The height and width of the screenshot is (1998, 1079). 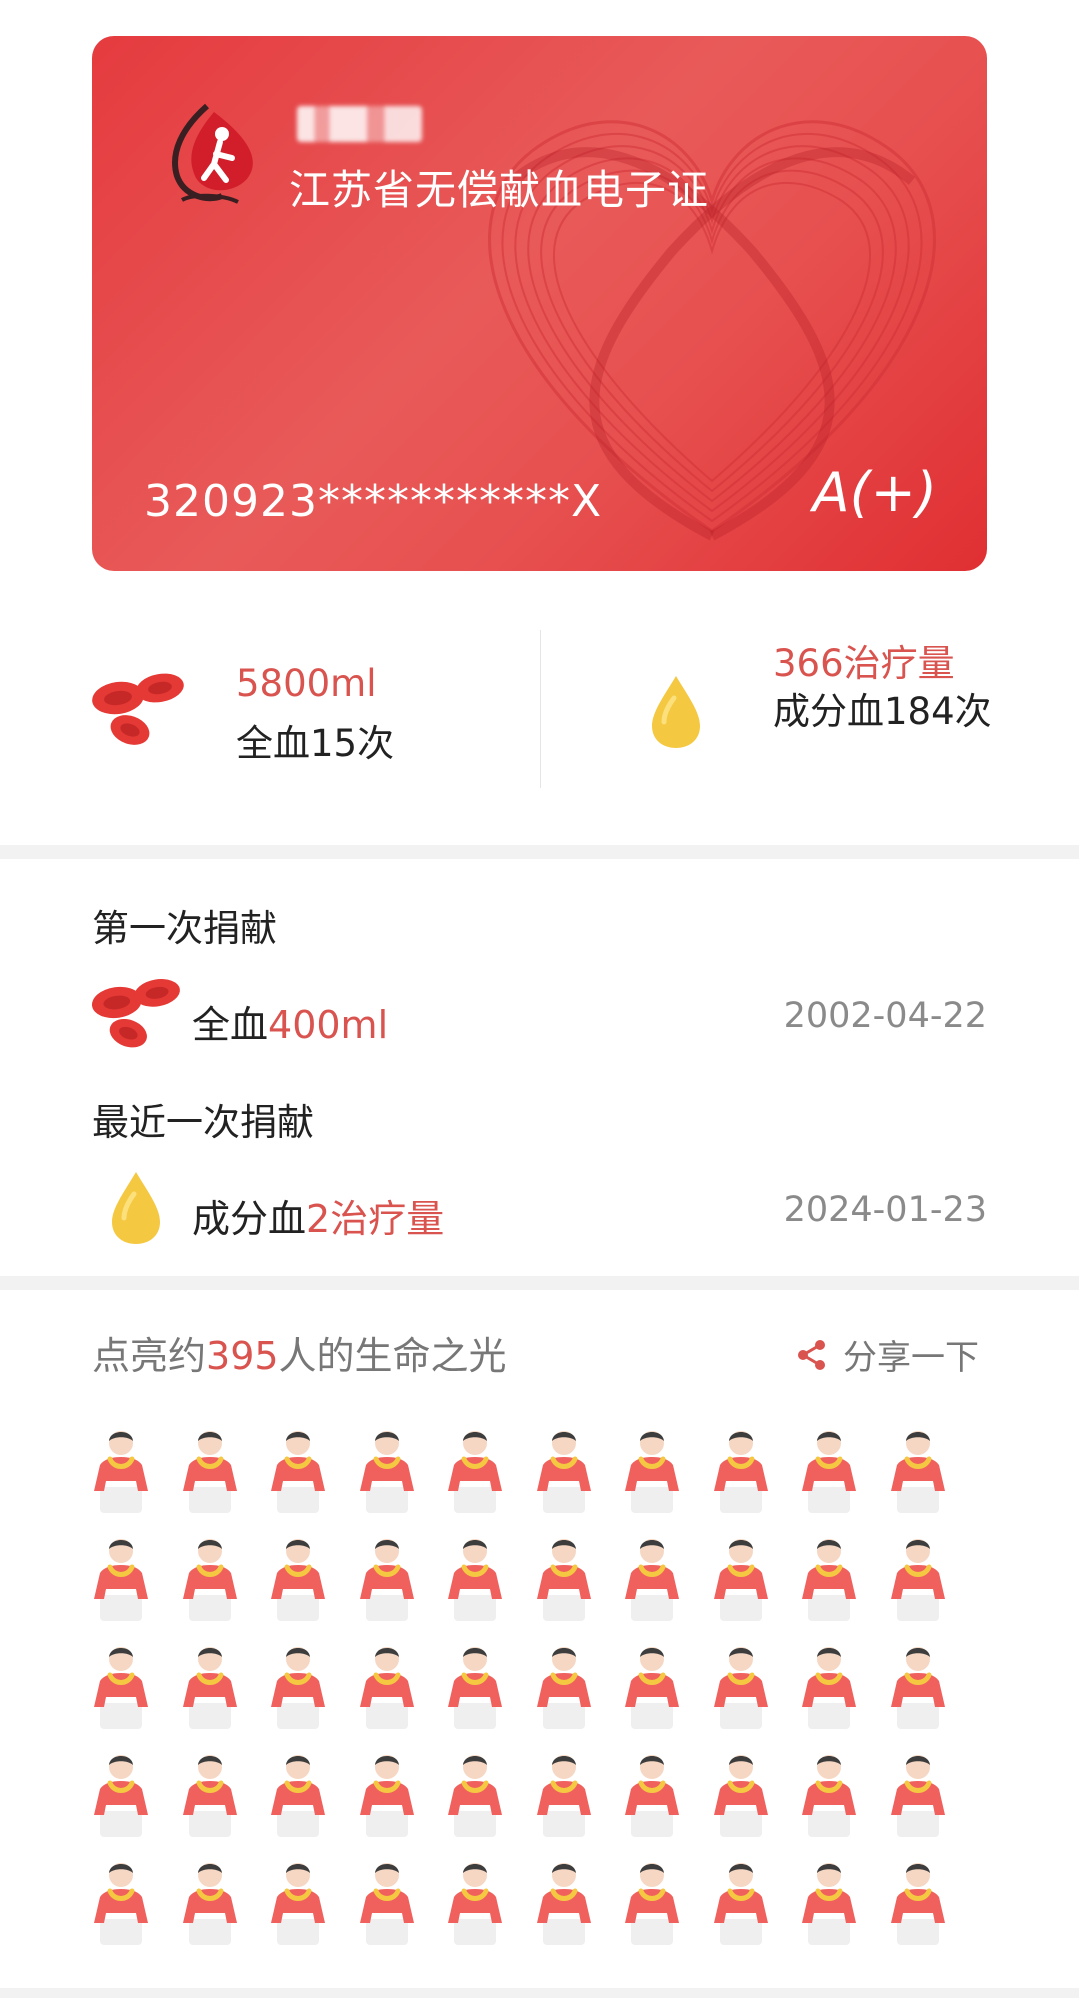 What do you see at coordinates (184, 928) in the screenshot?
I see `first-donation-heading: 第一次捐献` at bounding box center [184, 928].